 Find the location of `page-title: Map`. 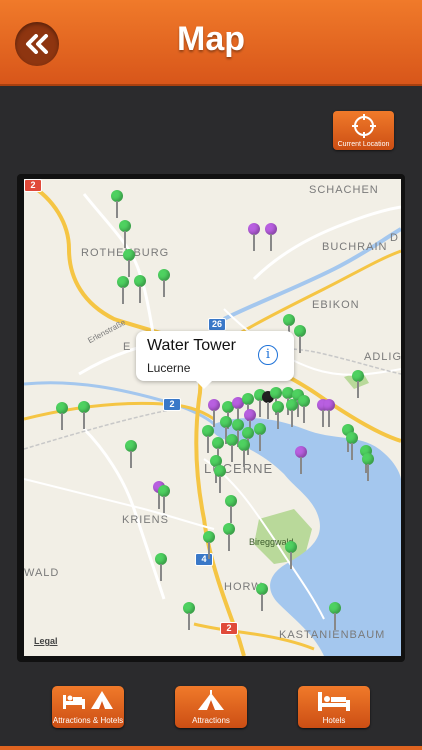

page-title: Map is located at coordinates (211, 39).